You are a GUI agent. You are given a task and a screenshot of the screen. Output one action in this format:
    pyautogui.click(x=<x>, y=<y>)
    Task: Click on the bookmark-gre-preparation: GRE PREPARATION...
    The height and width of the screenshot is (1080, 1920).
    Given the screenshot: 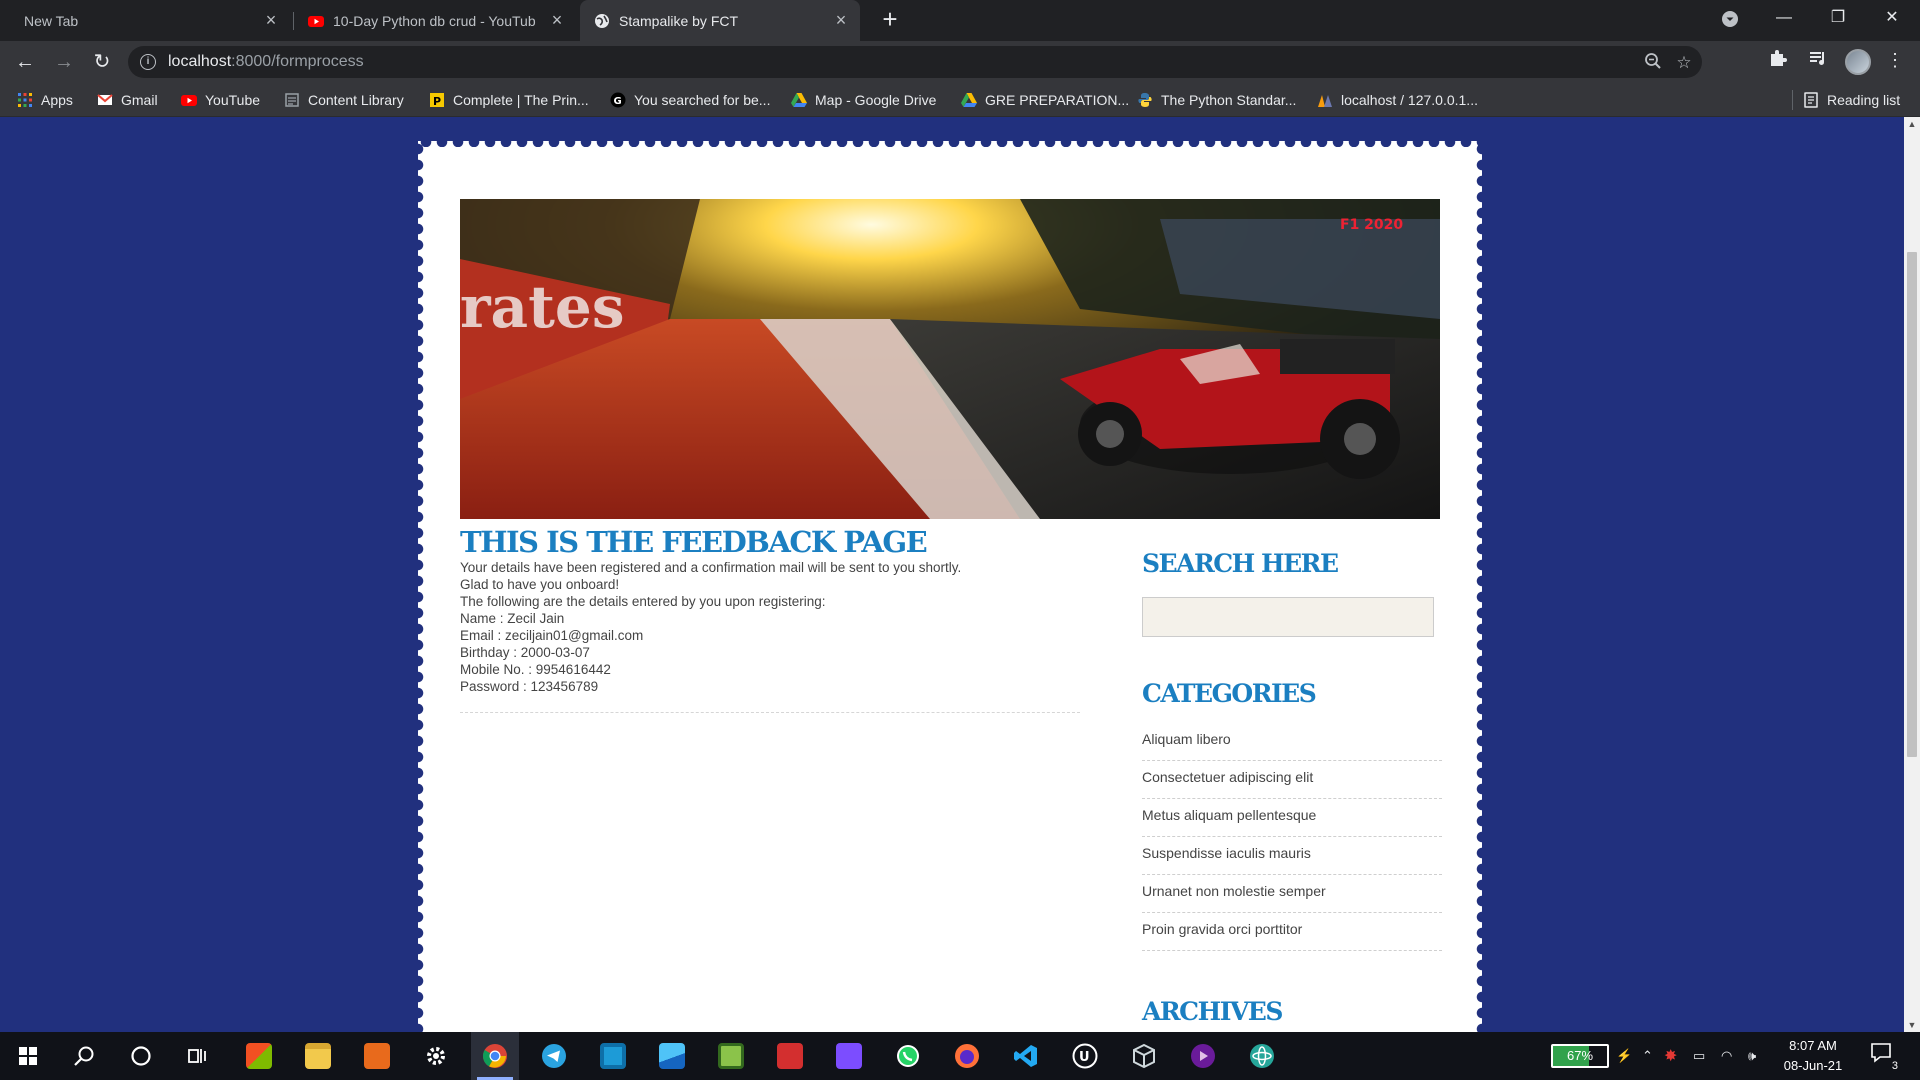 What is the action you would take?
    pyautogui.click(x=1045, y=100)
    